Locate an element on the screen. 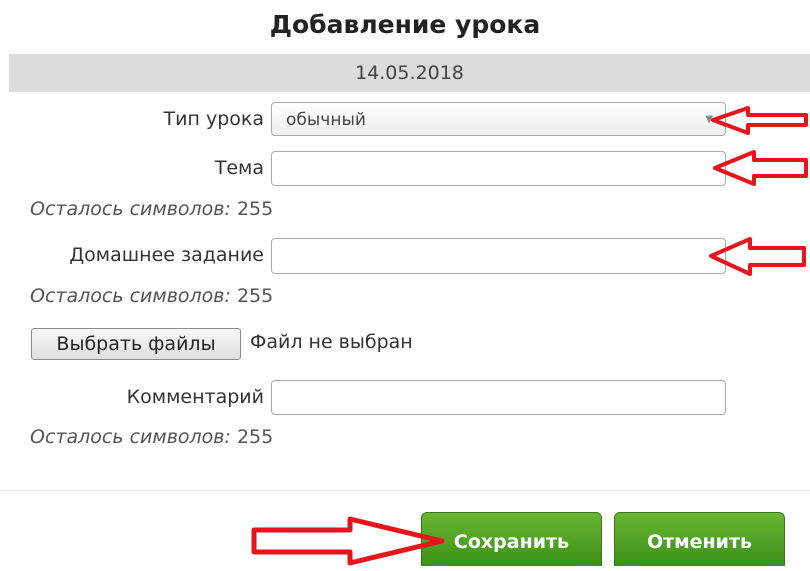 This screenshot has height=571, width=810. homework-remaining: Осталось символов: 255 is located at coordinates (151, 296).